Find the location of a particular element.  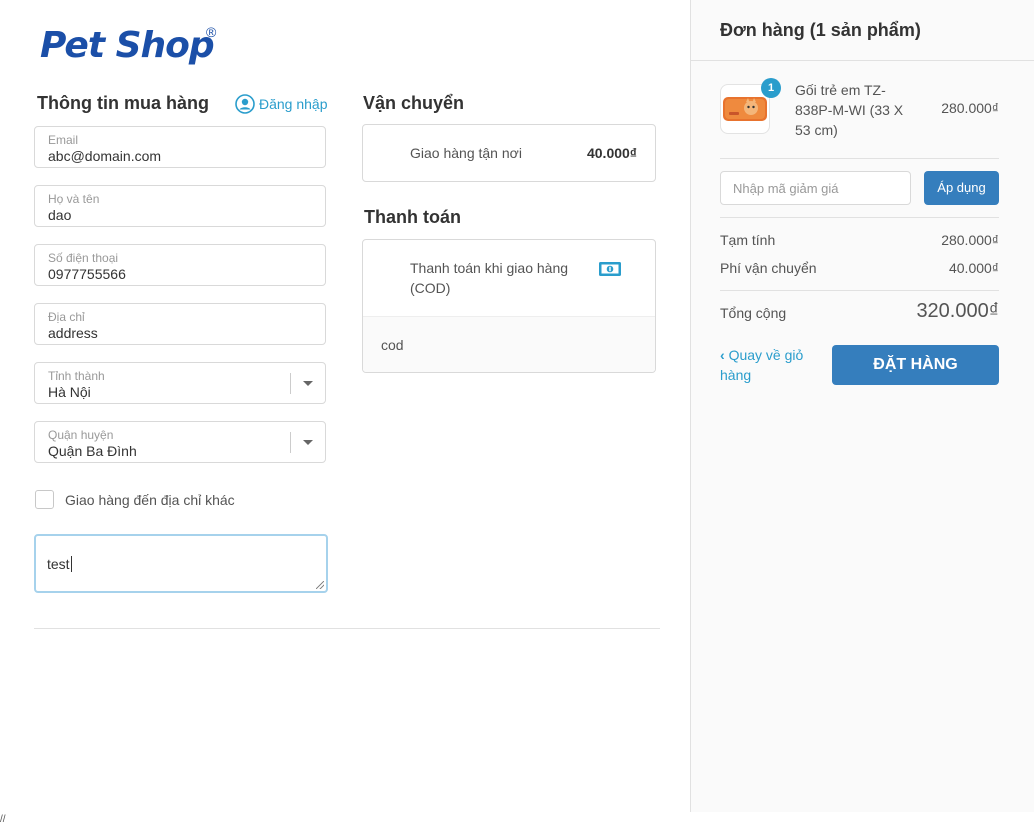

address-field: Địa chỉ address is located at coordinates (180, 324).